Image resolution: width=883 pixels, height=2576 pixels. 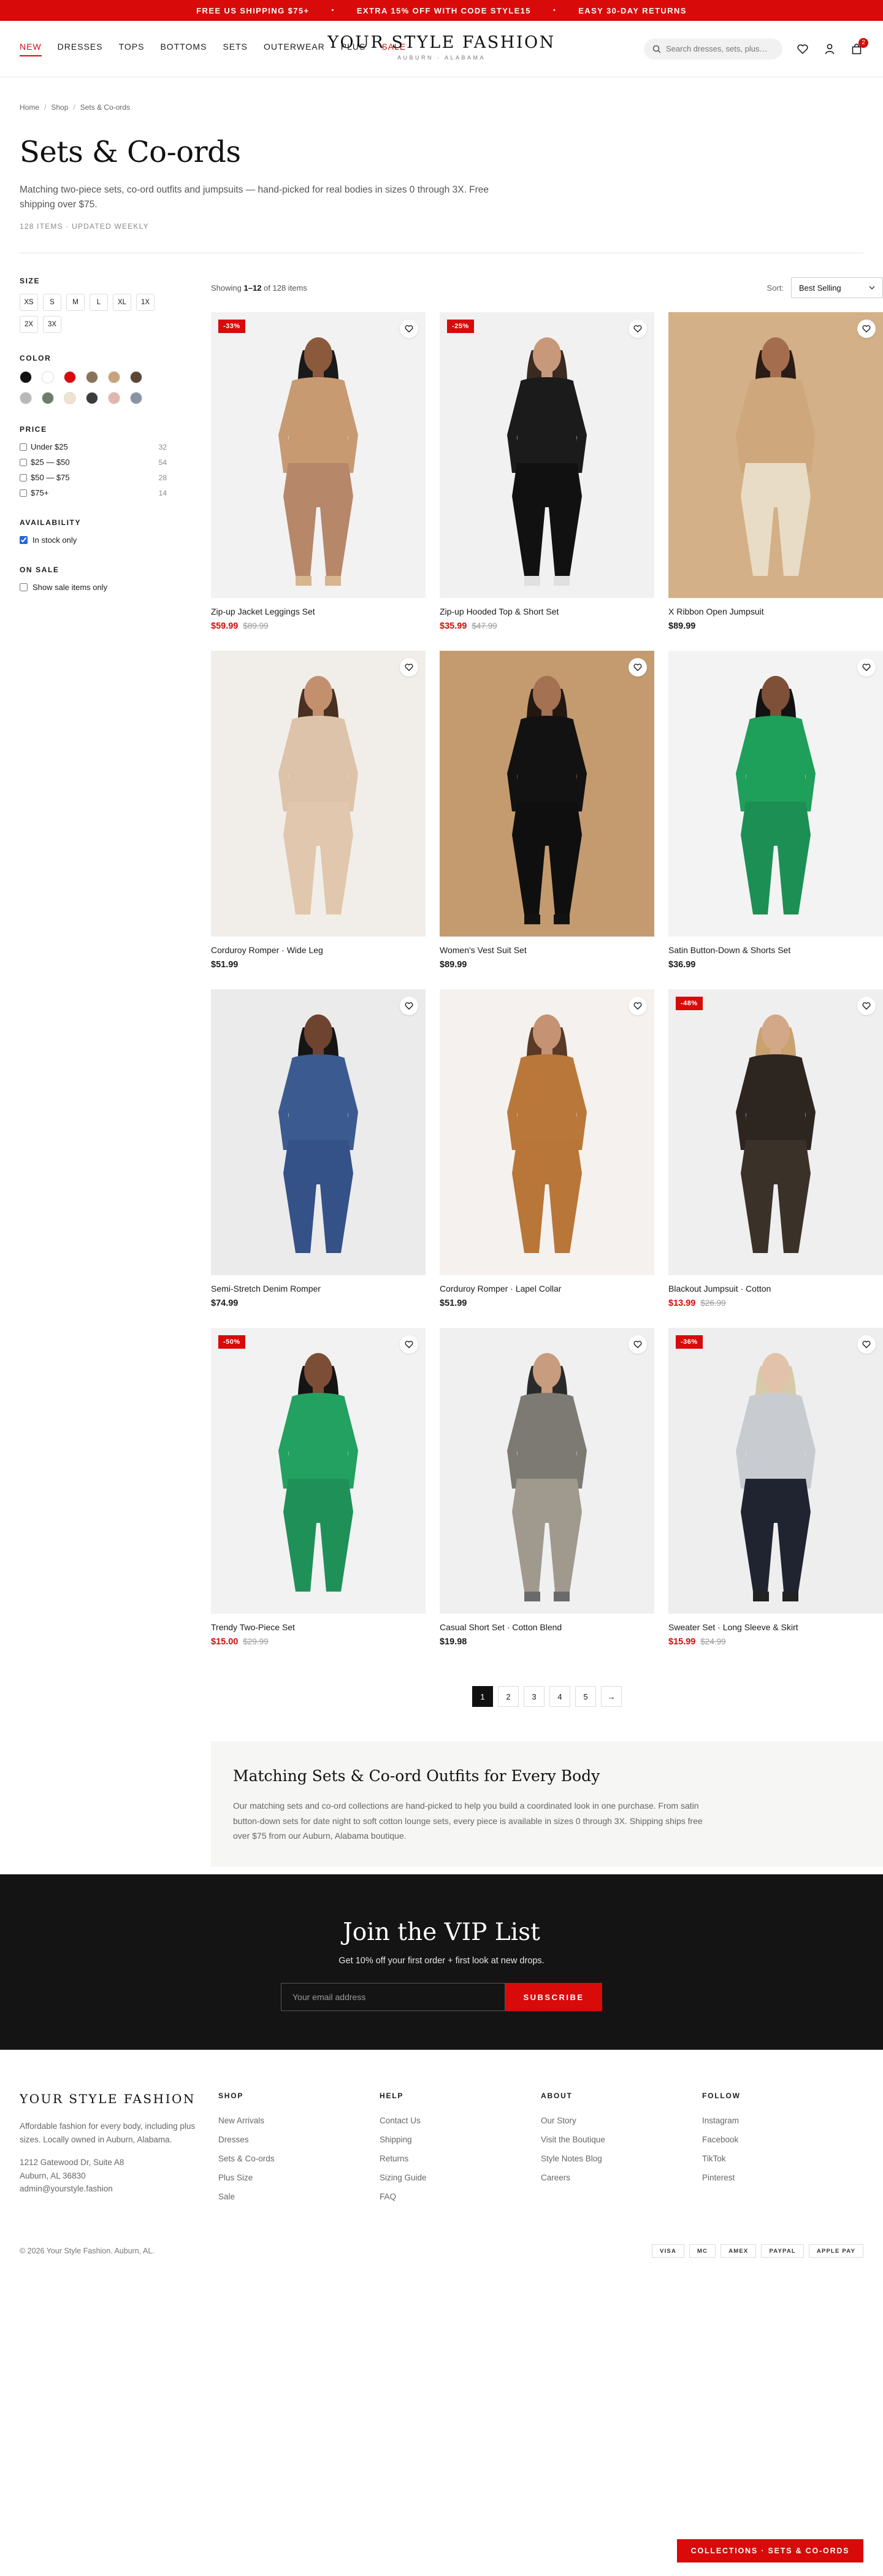 What do you see at coordinates (461, 2158) in the screenshot?
I see `footer-link: Returns` at bounding box center [461, 2158].